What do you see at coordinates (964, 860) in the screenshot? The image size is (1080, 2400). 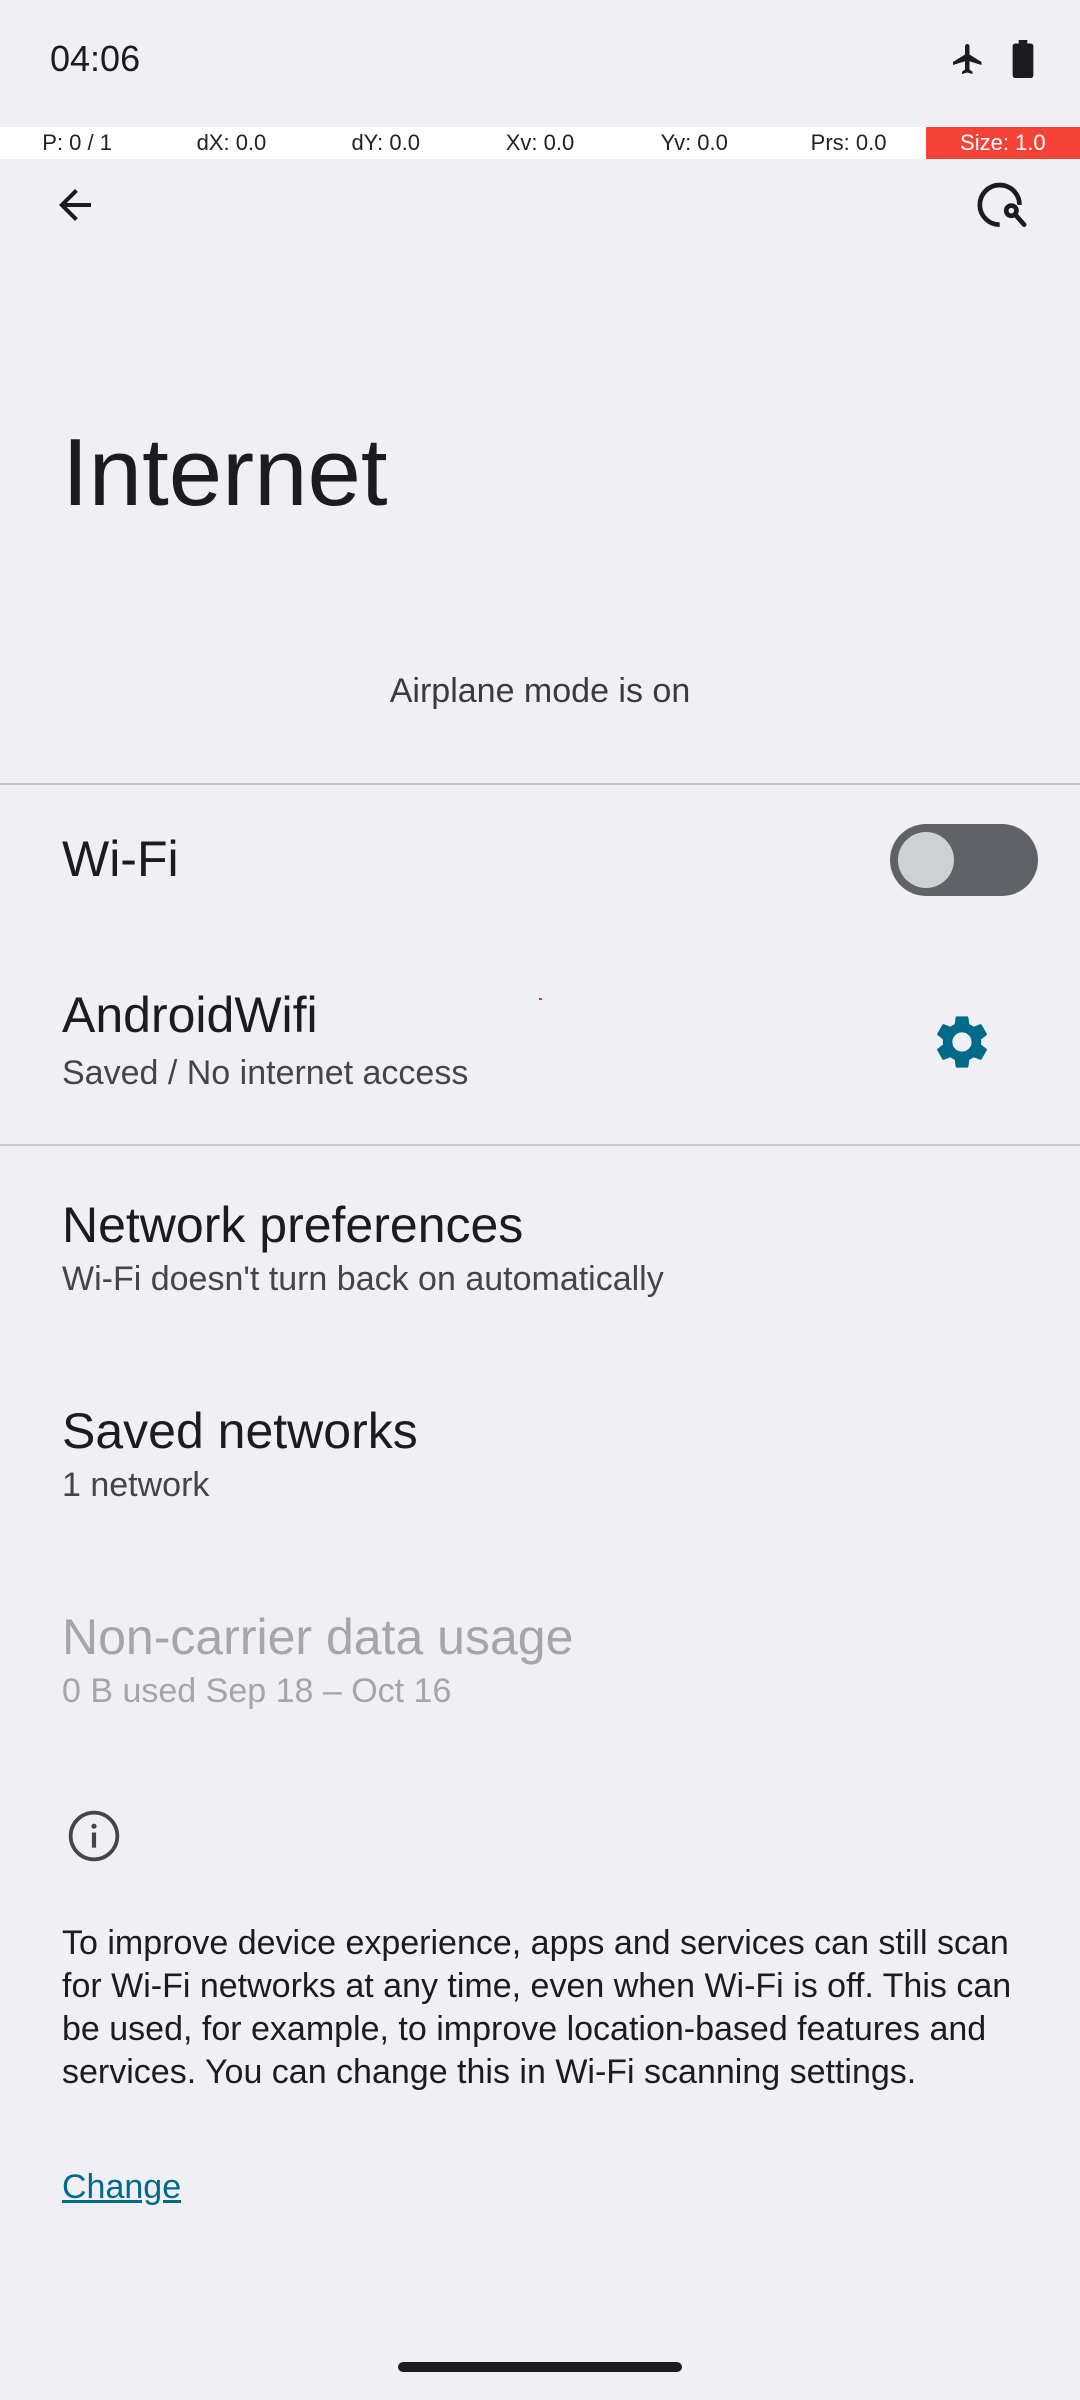 I see `wifi-toggle` at bounding box center [964, 860].